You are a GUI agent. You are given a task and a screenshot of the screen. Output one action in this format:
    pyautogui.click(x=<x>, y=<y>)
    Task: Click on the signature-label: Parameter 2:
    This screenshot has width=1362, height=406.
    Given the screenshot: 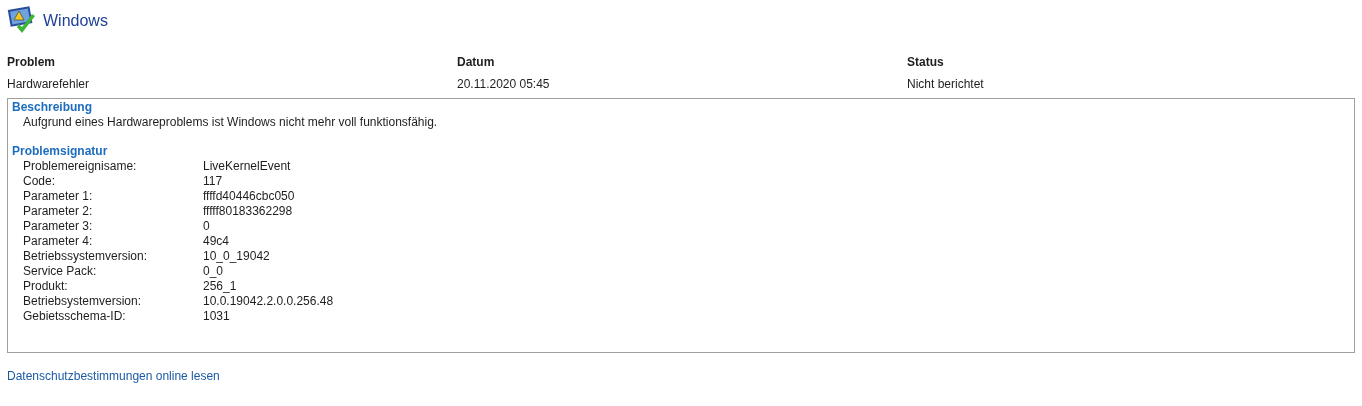 What is the action you would take?
    pyautogui.click(x=58, y=211)
    